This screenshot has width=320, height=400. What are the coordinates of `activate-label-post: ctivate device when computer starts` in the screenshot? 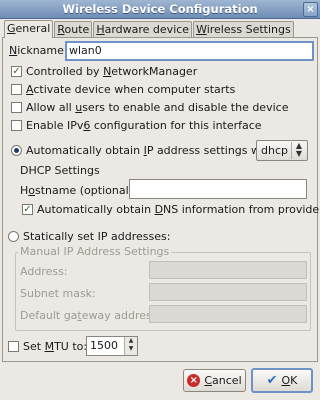 It's located at (134, 89).